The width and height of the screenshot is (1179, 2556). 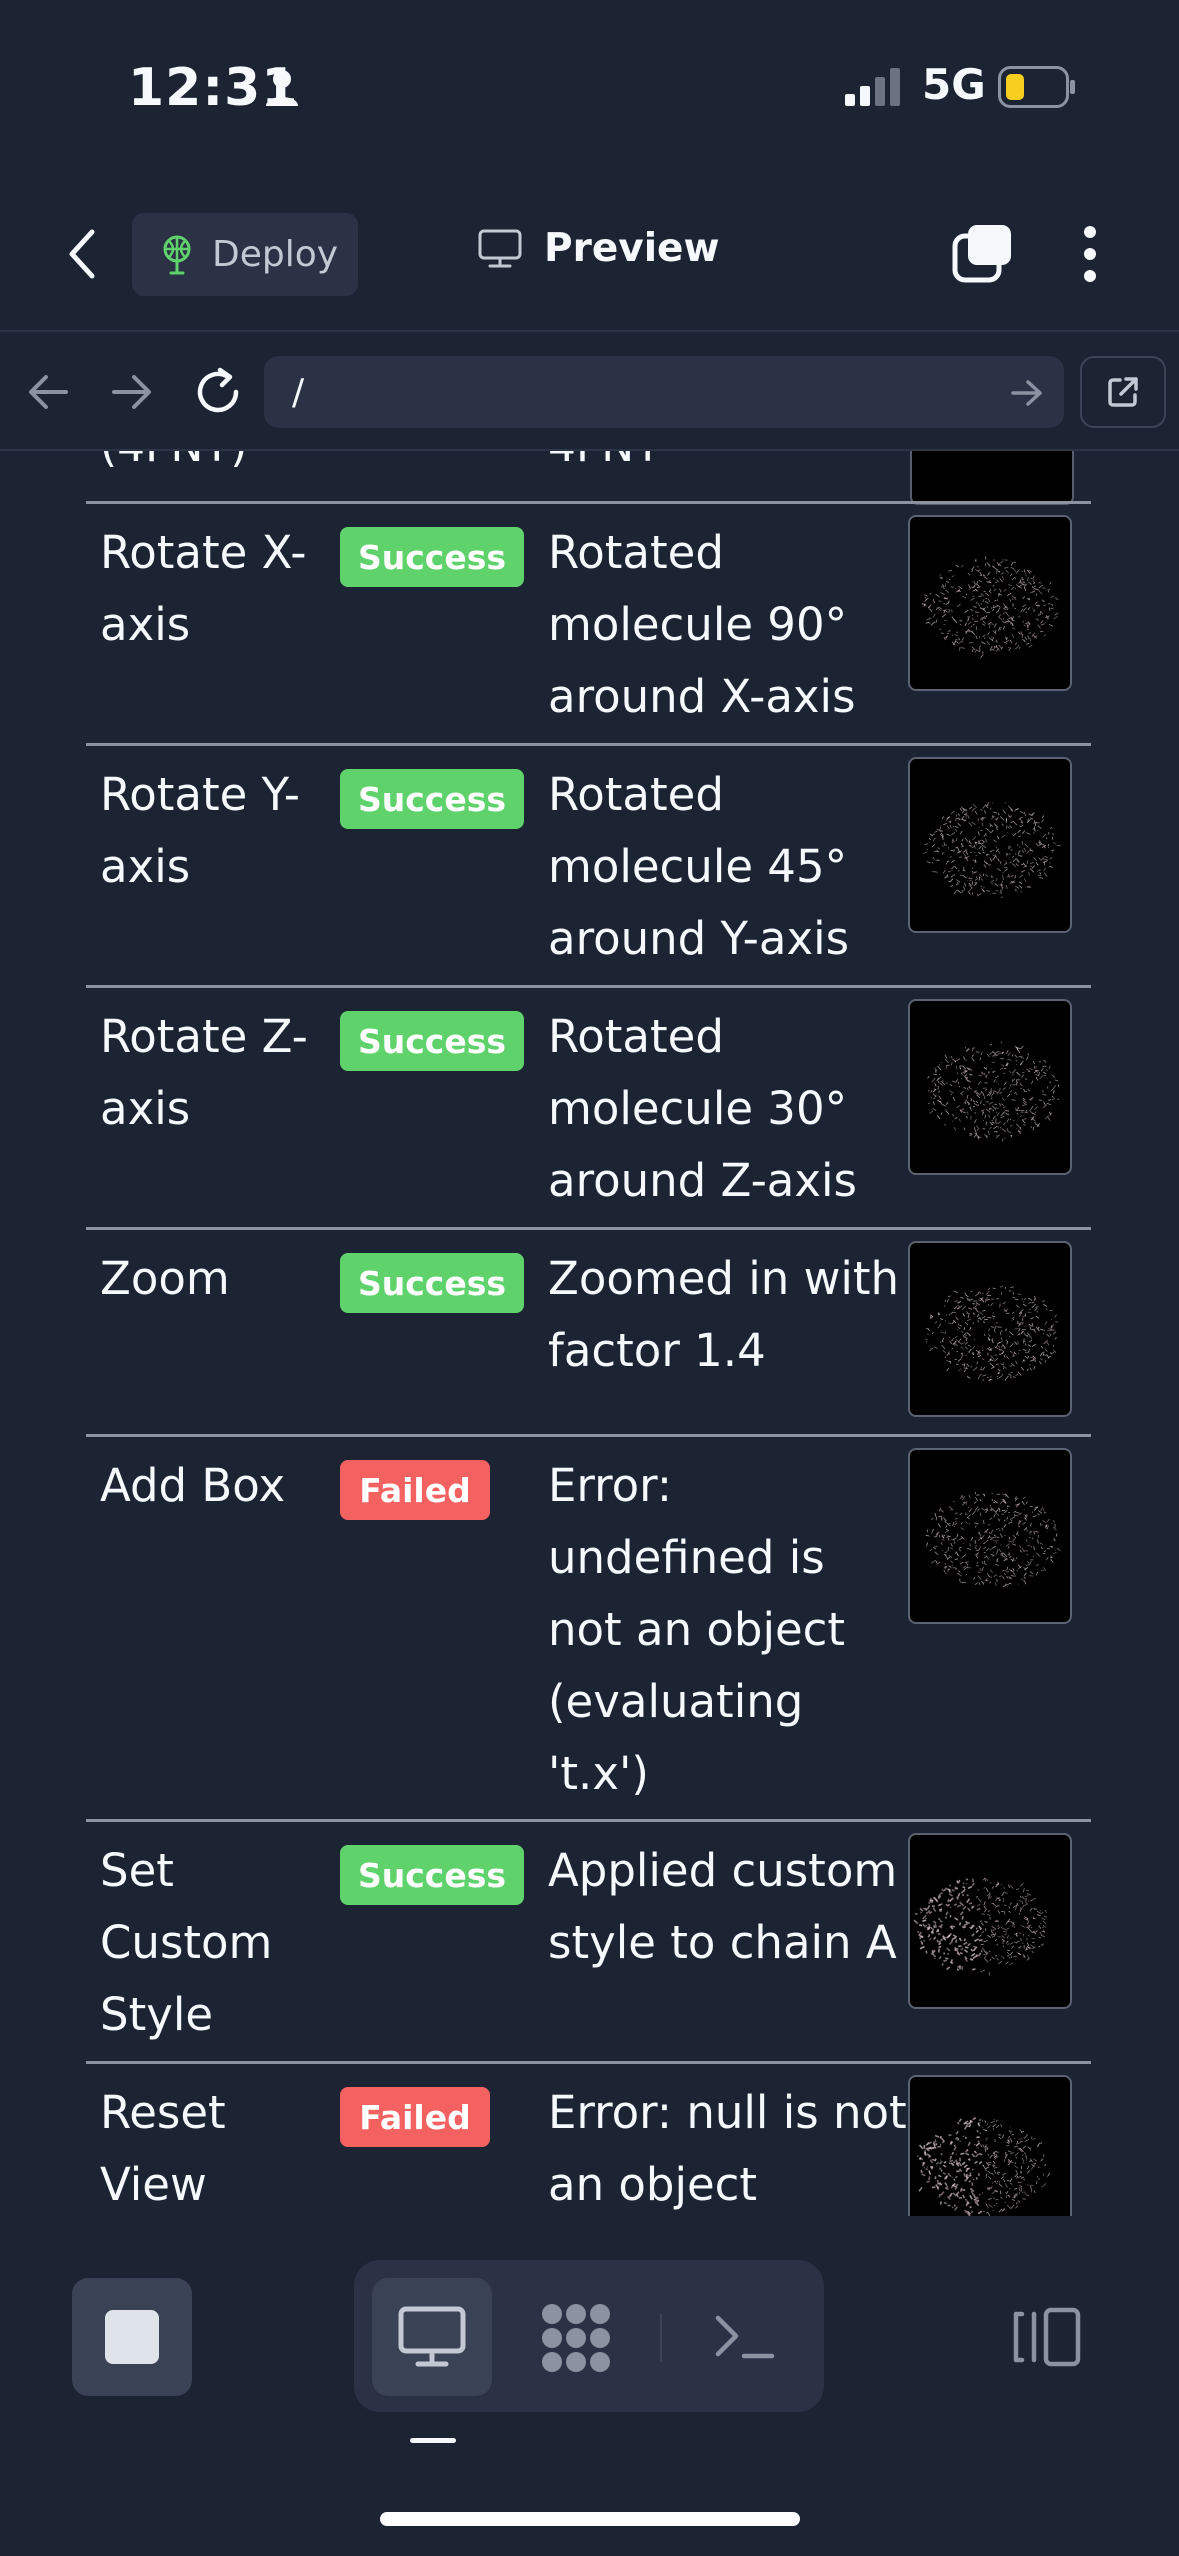 What do you see at coordinates (632, 248) in the screenshot?
I see `preview-label: Preview` at bounding box center [632, 248].